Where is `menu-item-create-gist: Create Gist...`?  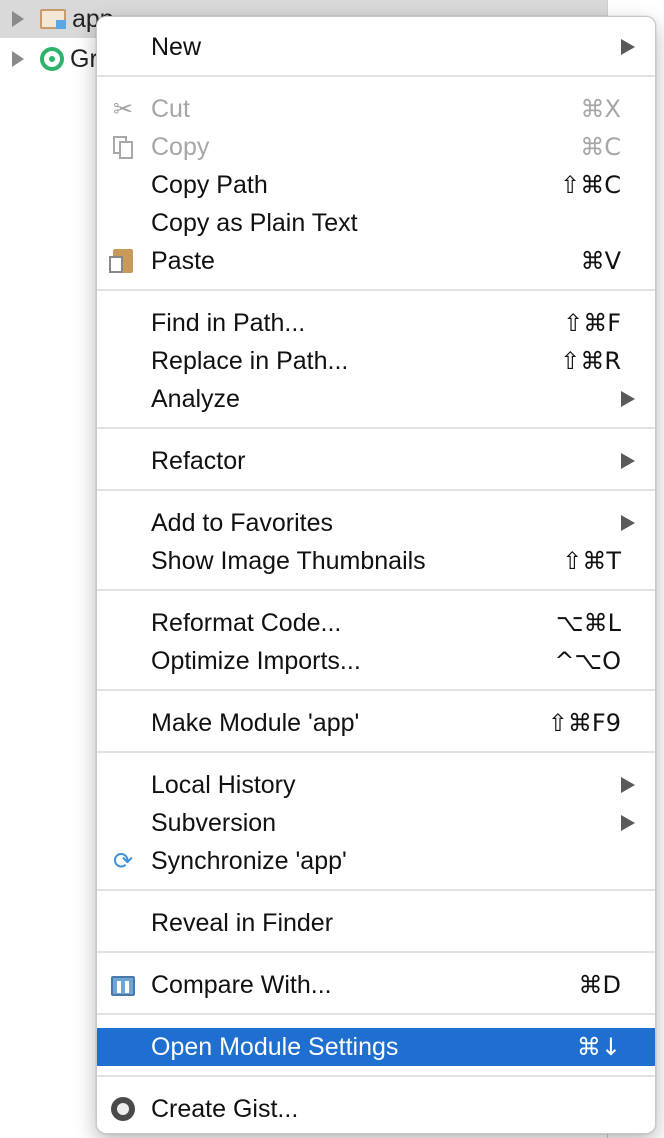
menu-item-create-gist: Create Gist... is located at coordinates (376, 1109).